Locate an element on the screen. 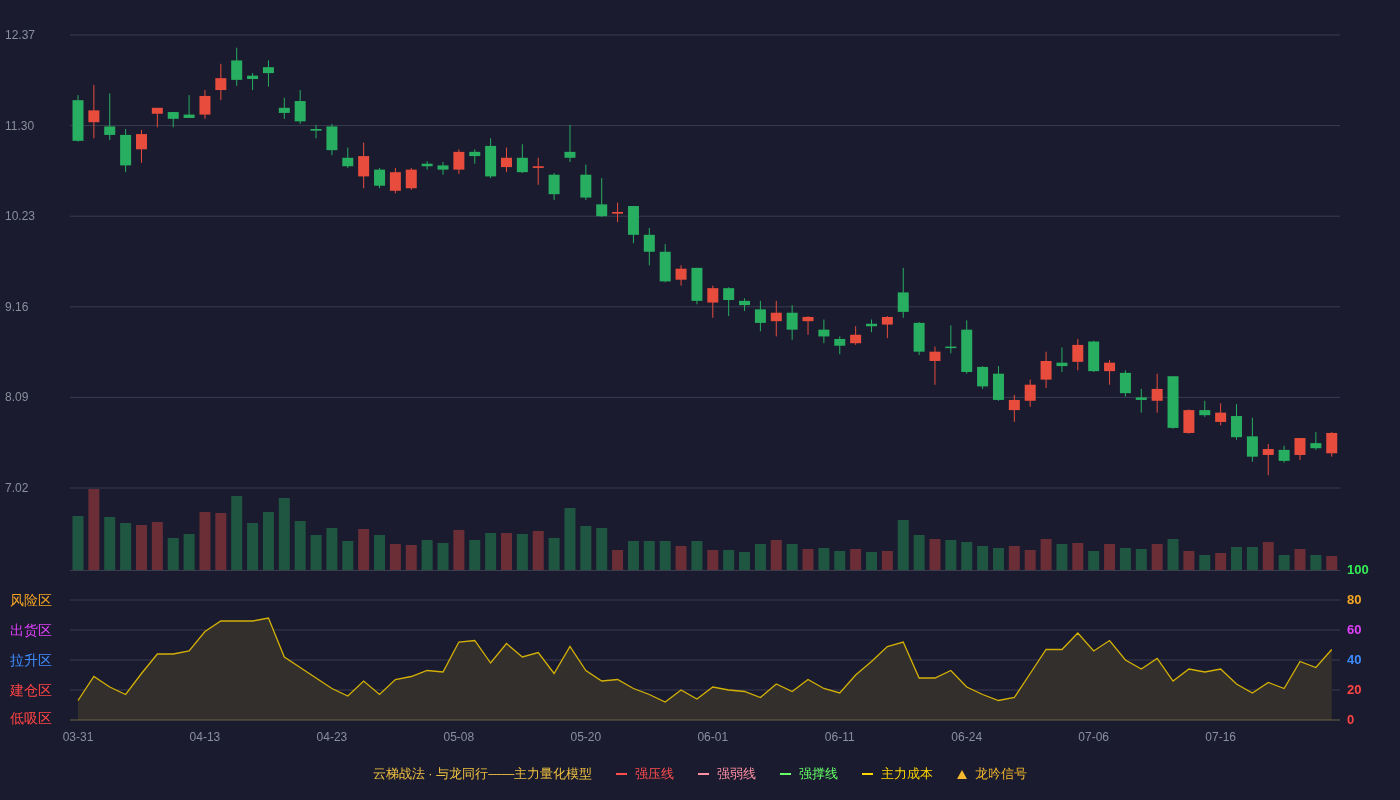  axis-label: 05-08 is located at coordinates (459, 737).